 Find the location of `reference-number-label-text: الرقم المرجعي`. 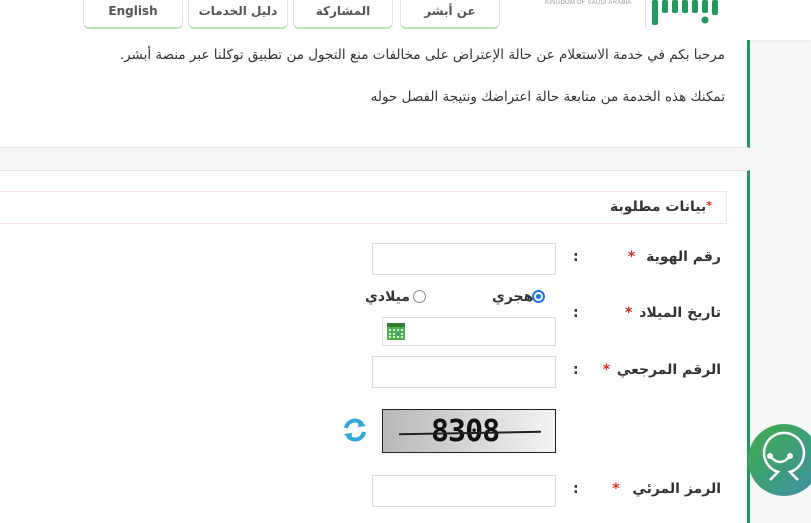

reference-number-label-text: الرقم المرجعي is located at coordinates (668, 370).